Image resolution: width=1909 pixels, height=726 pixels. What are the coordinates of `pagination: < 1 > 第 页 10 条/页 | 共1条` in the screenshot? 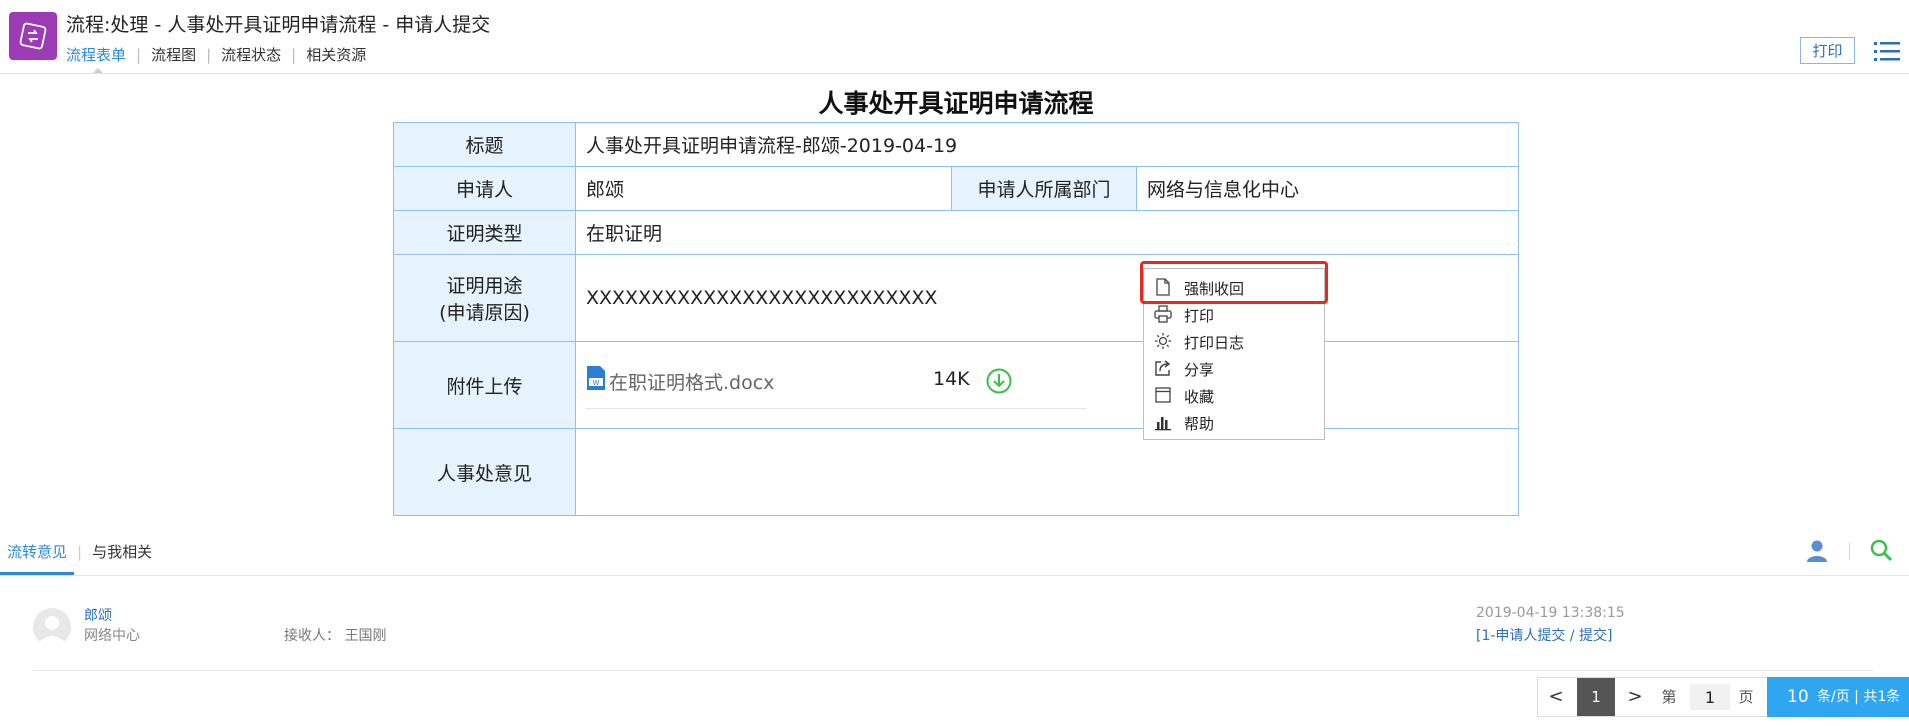 It's located at (1723, 697).